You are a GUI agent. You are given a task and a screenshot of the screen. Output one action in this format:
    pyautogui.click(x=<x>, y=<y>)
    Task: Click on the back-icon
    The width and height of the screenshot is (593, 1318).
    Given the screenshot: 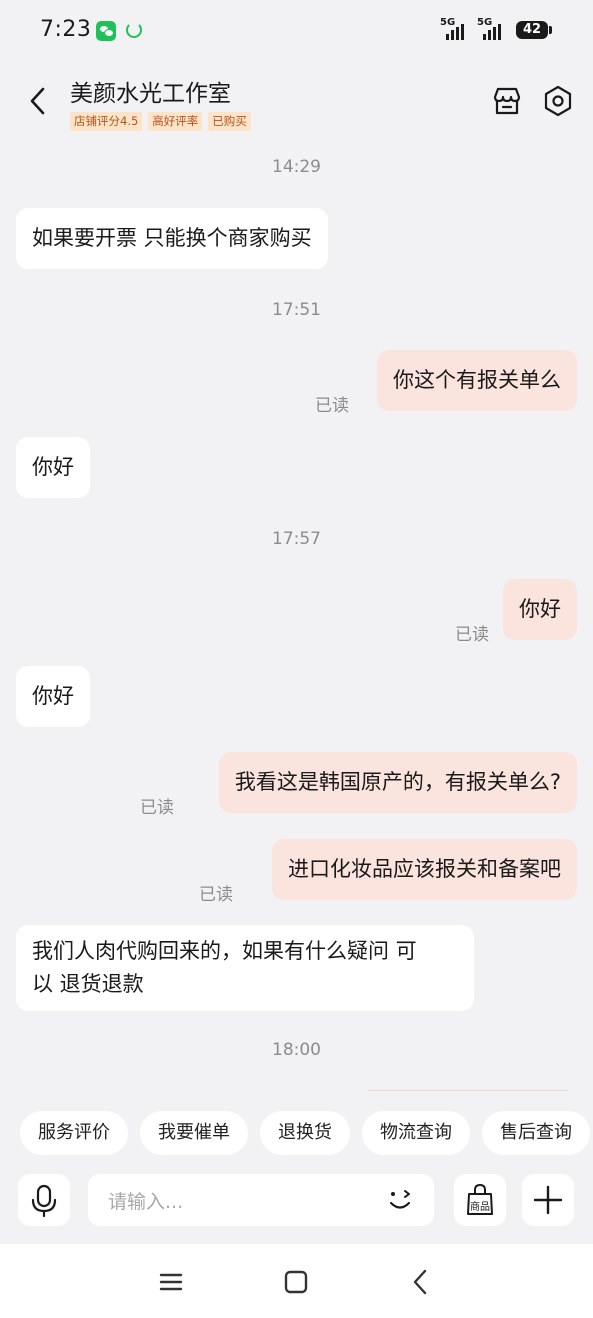 What is the action you would take?
    pyautogui.click(x=421, y=1282)
    